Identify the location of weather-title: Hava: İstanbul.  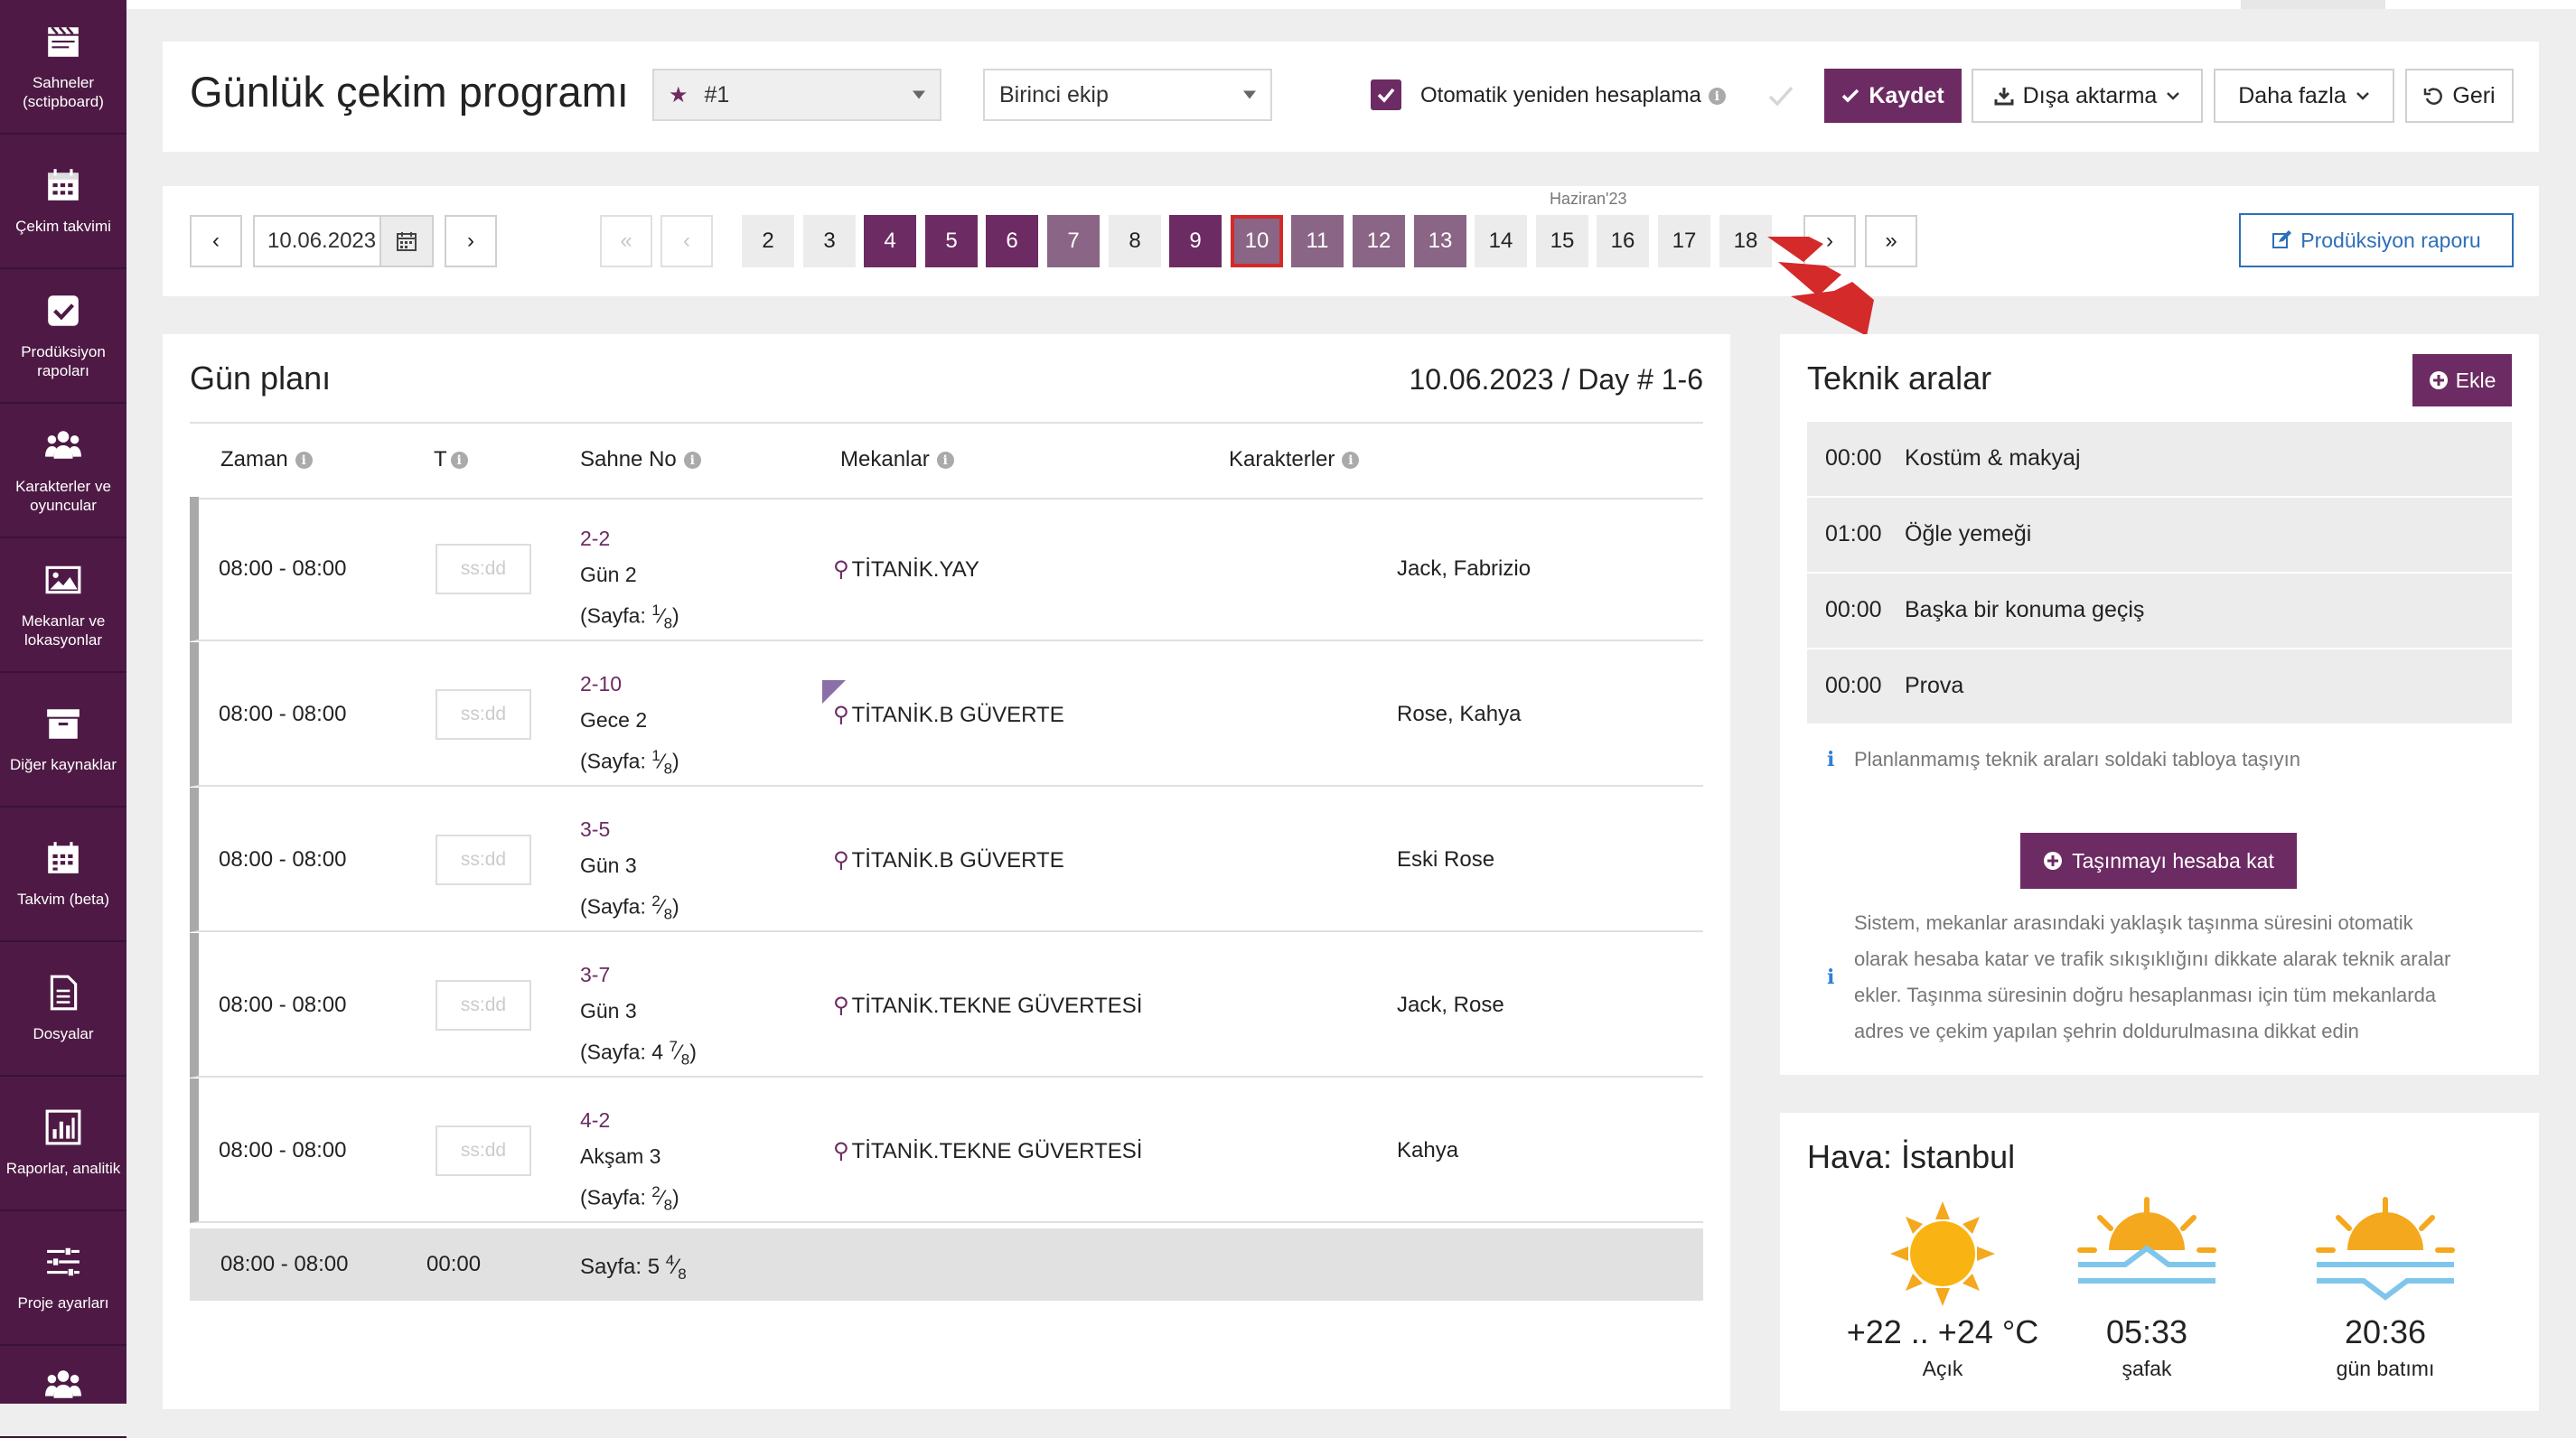
(1911, 1156).